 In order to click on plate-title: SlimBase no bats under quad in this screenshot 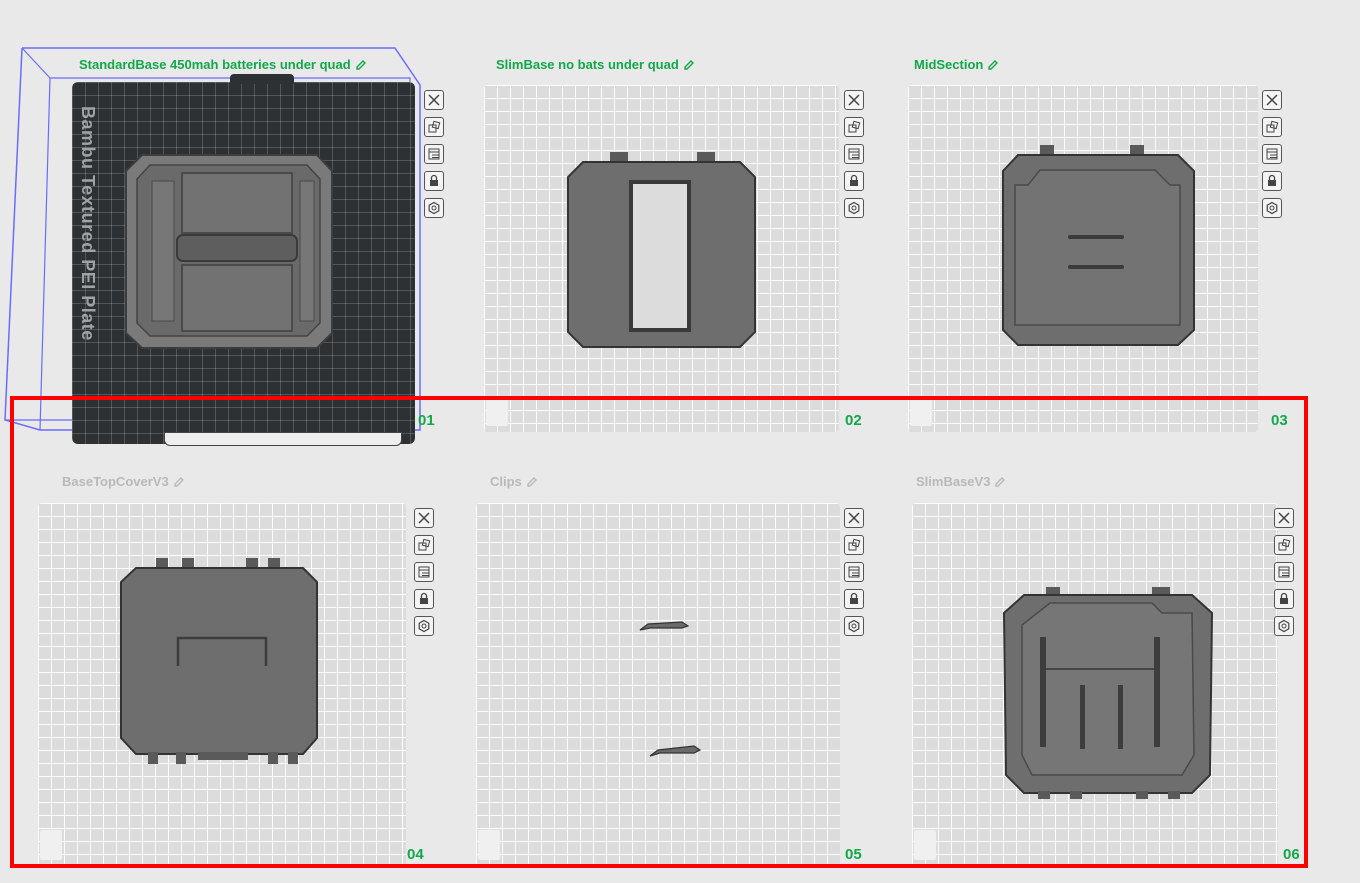, I will do `click(595, 64)`.